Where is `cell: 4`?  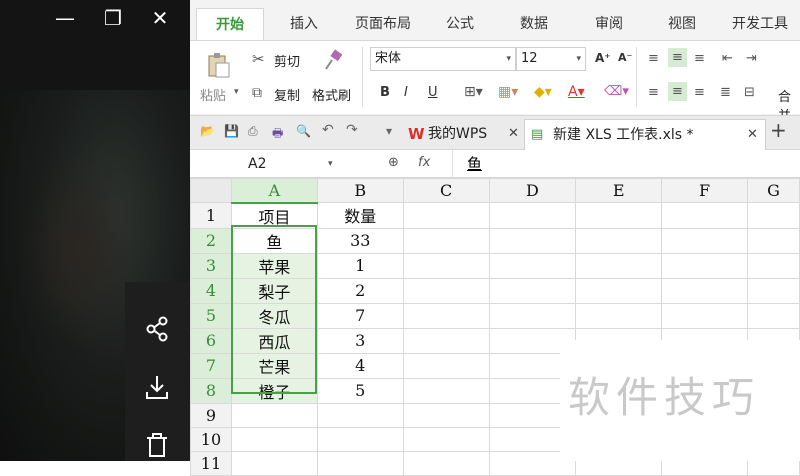 cell: 4 is located at coordinates (360, 365).